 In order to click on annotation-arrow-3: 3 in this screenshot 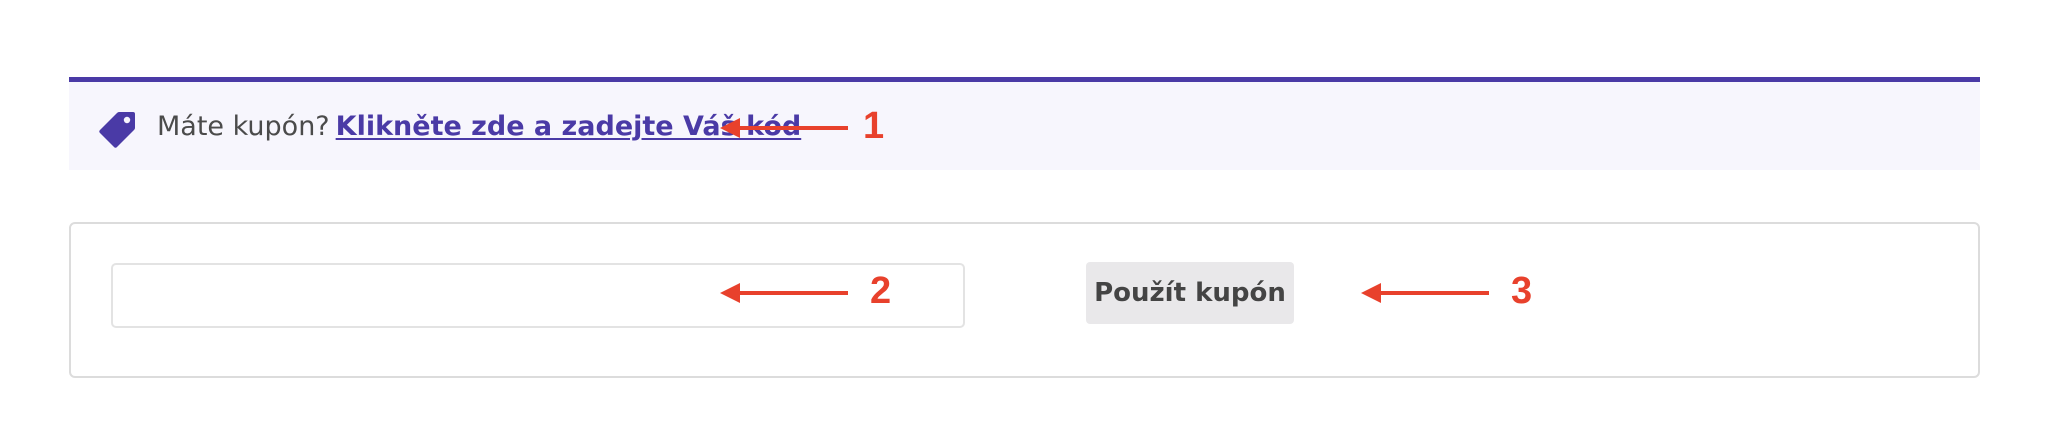, I will do `click(1447, 291)`.